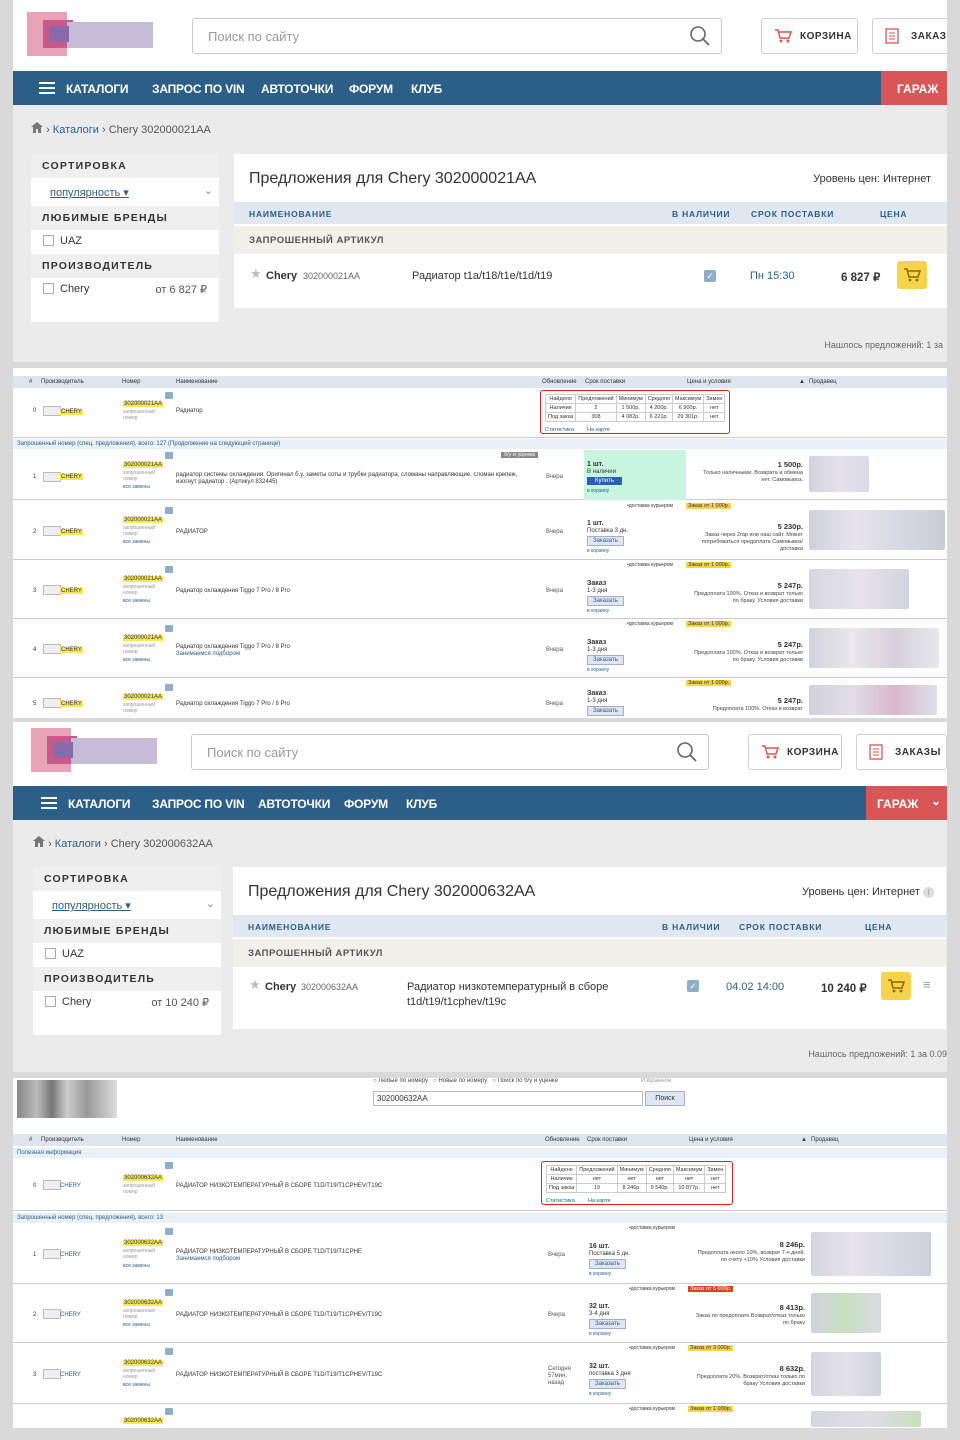  I want to click on maker-filter-chery: Chery от 6 827 ₽, so click(125, 290).